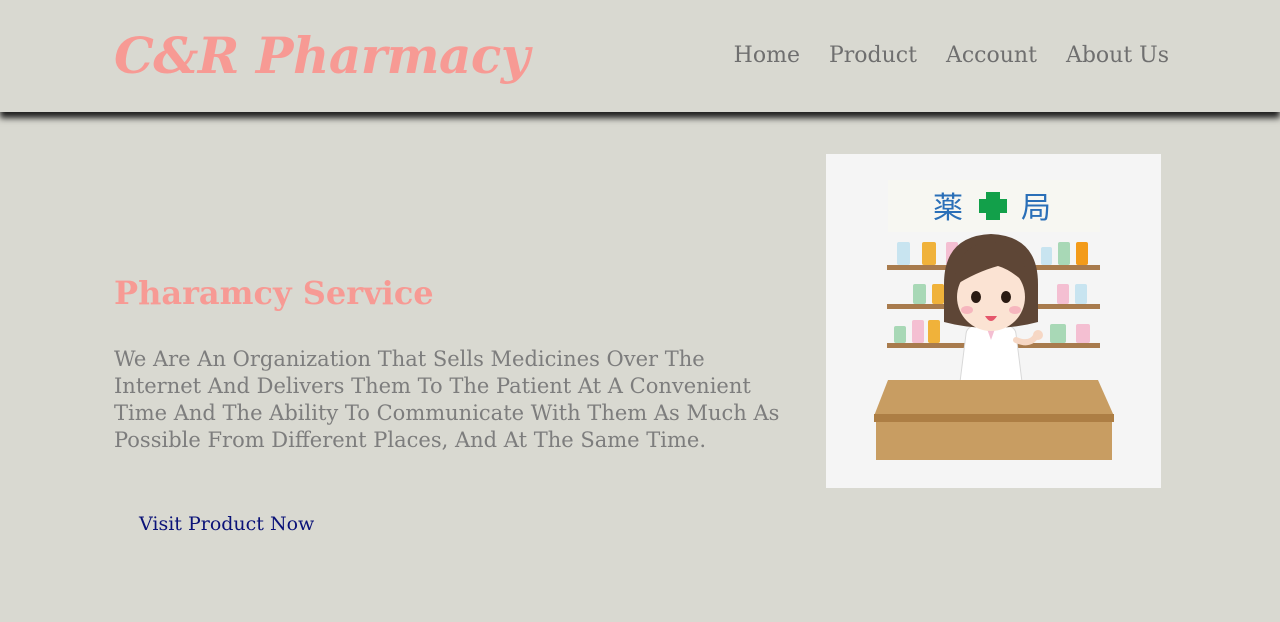 This screenshot has width=1280, height=622. What do you see at coordinates (994, 420) in the screenshot?
I see `counter` at bounding box center [994, 420].